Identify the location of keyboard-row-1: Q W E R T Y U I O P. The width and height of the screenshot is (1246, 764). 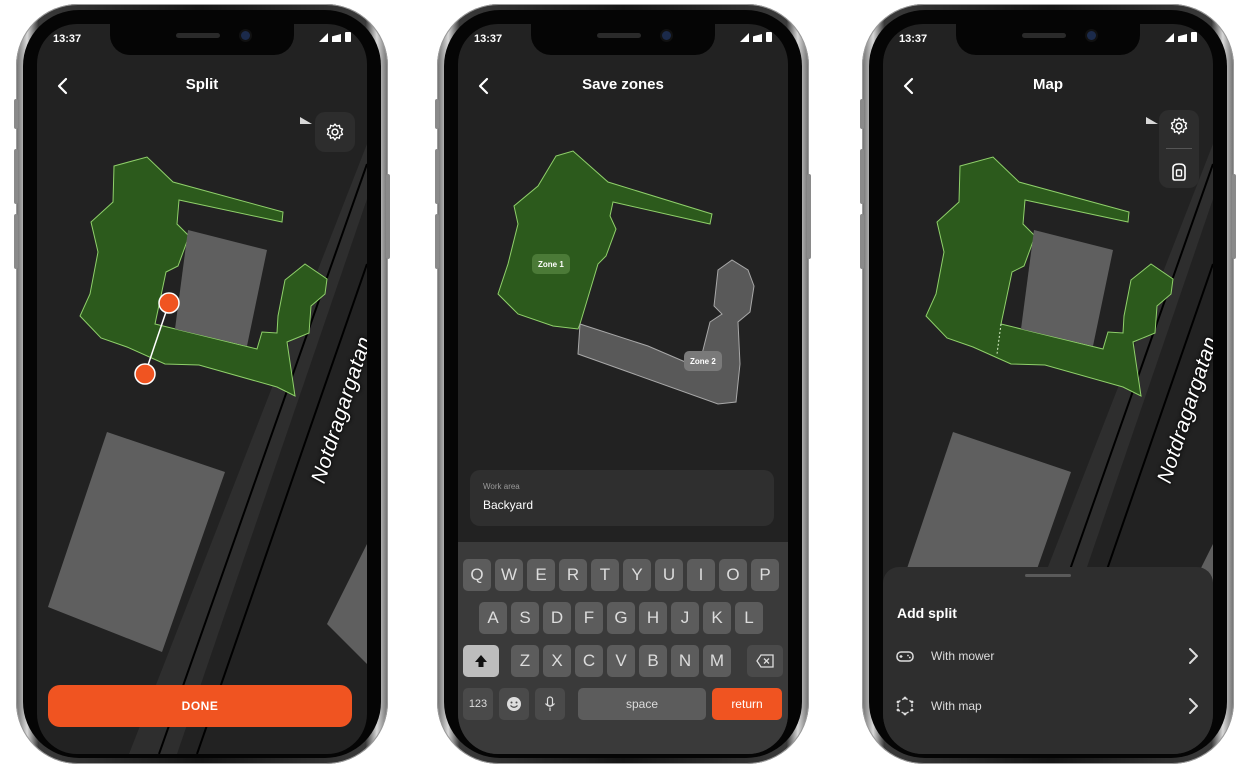
(623, 575).